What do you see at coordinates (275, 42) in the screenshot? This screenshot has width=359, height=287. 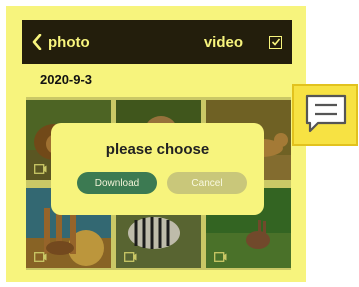 I see `checkbox-checked-icon` at bounding box center [275, 42].